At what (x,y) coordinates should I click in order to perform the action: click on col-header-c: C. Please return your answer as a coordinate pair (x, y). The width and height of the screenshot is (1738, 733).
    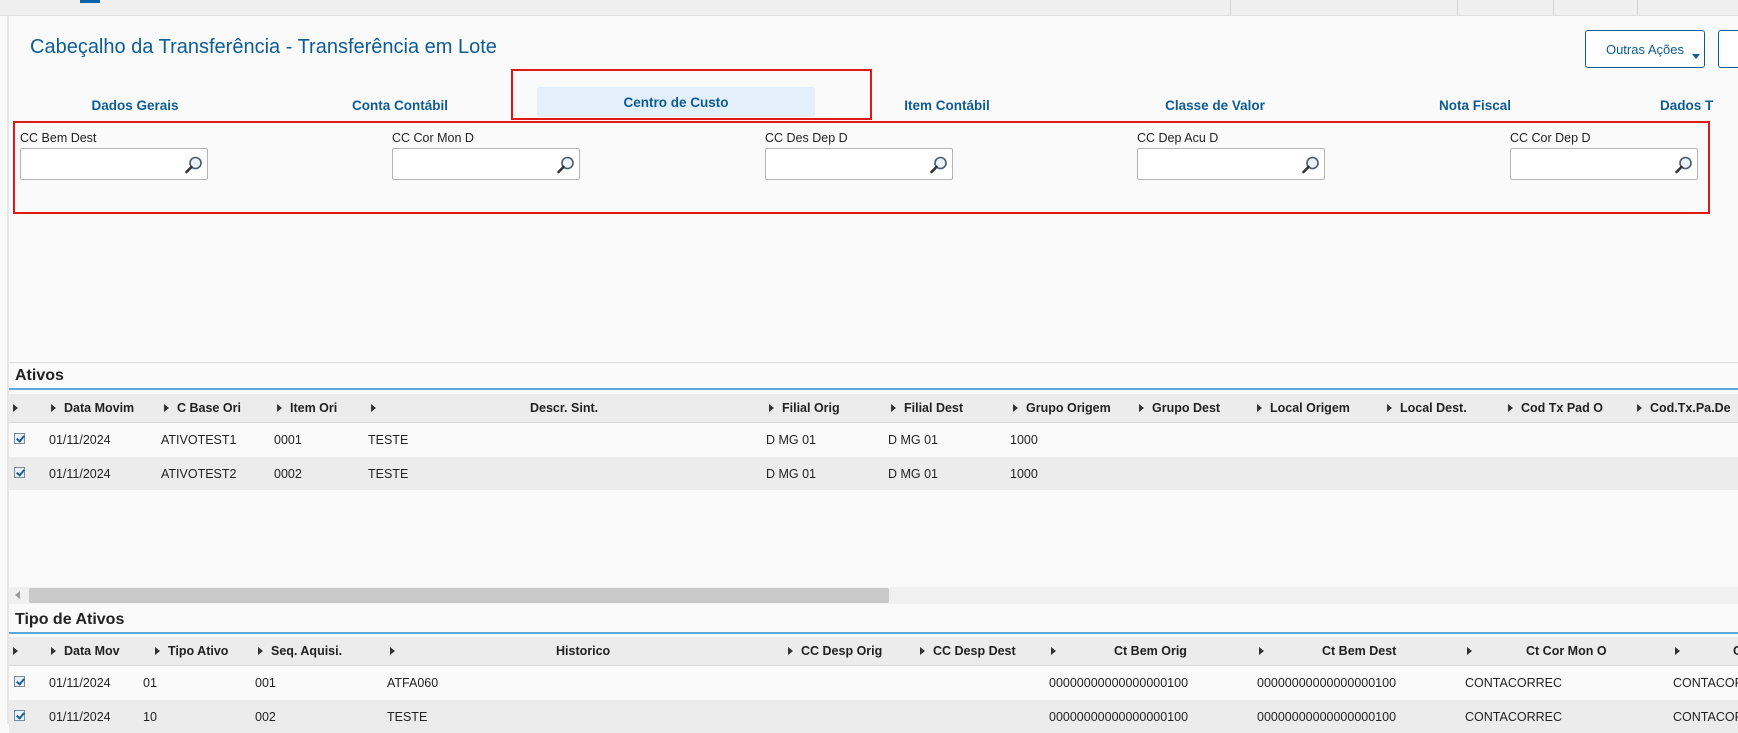
    Looking at the image, I should click on (1735, 651).